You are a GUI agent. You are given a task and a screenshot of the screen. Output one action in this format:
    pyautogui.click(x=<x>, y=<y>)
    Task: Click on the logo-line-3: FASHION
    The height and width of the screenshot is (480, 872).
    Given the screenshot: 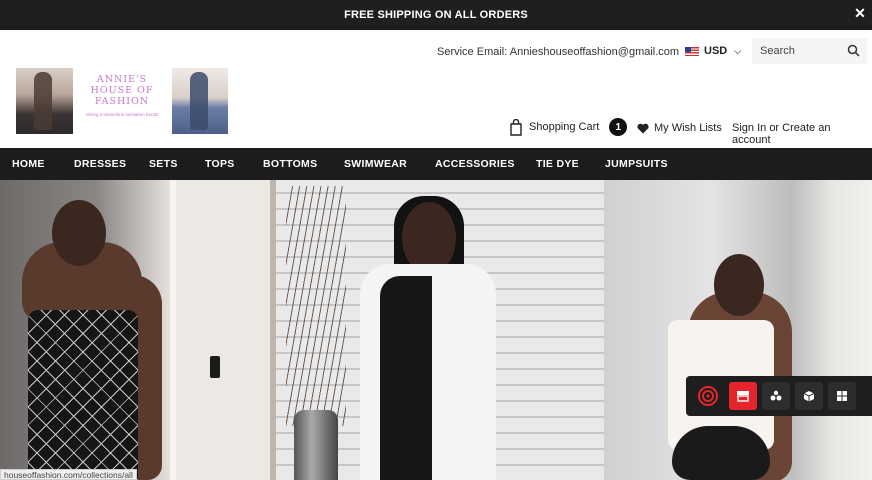 What is the action you would take?
    pyautogui.click(x=122, y=101)
    